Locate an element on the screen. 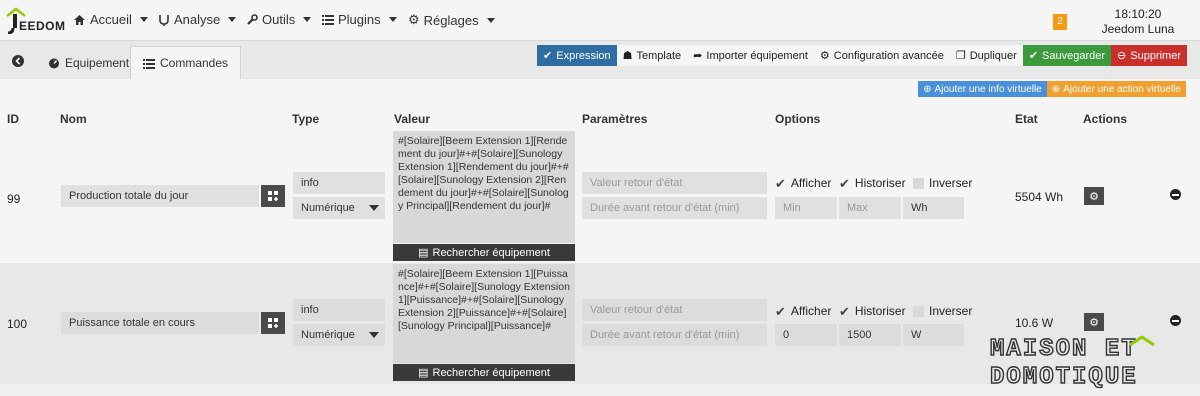 This screenshot has width=1200, height=396. search-equipment-label: Rechercher équipement is located at coordinates (491, 372).